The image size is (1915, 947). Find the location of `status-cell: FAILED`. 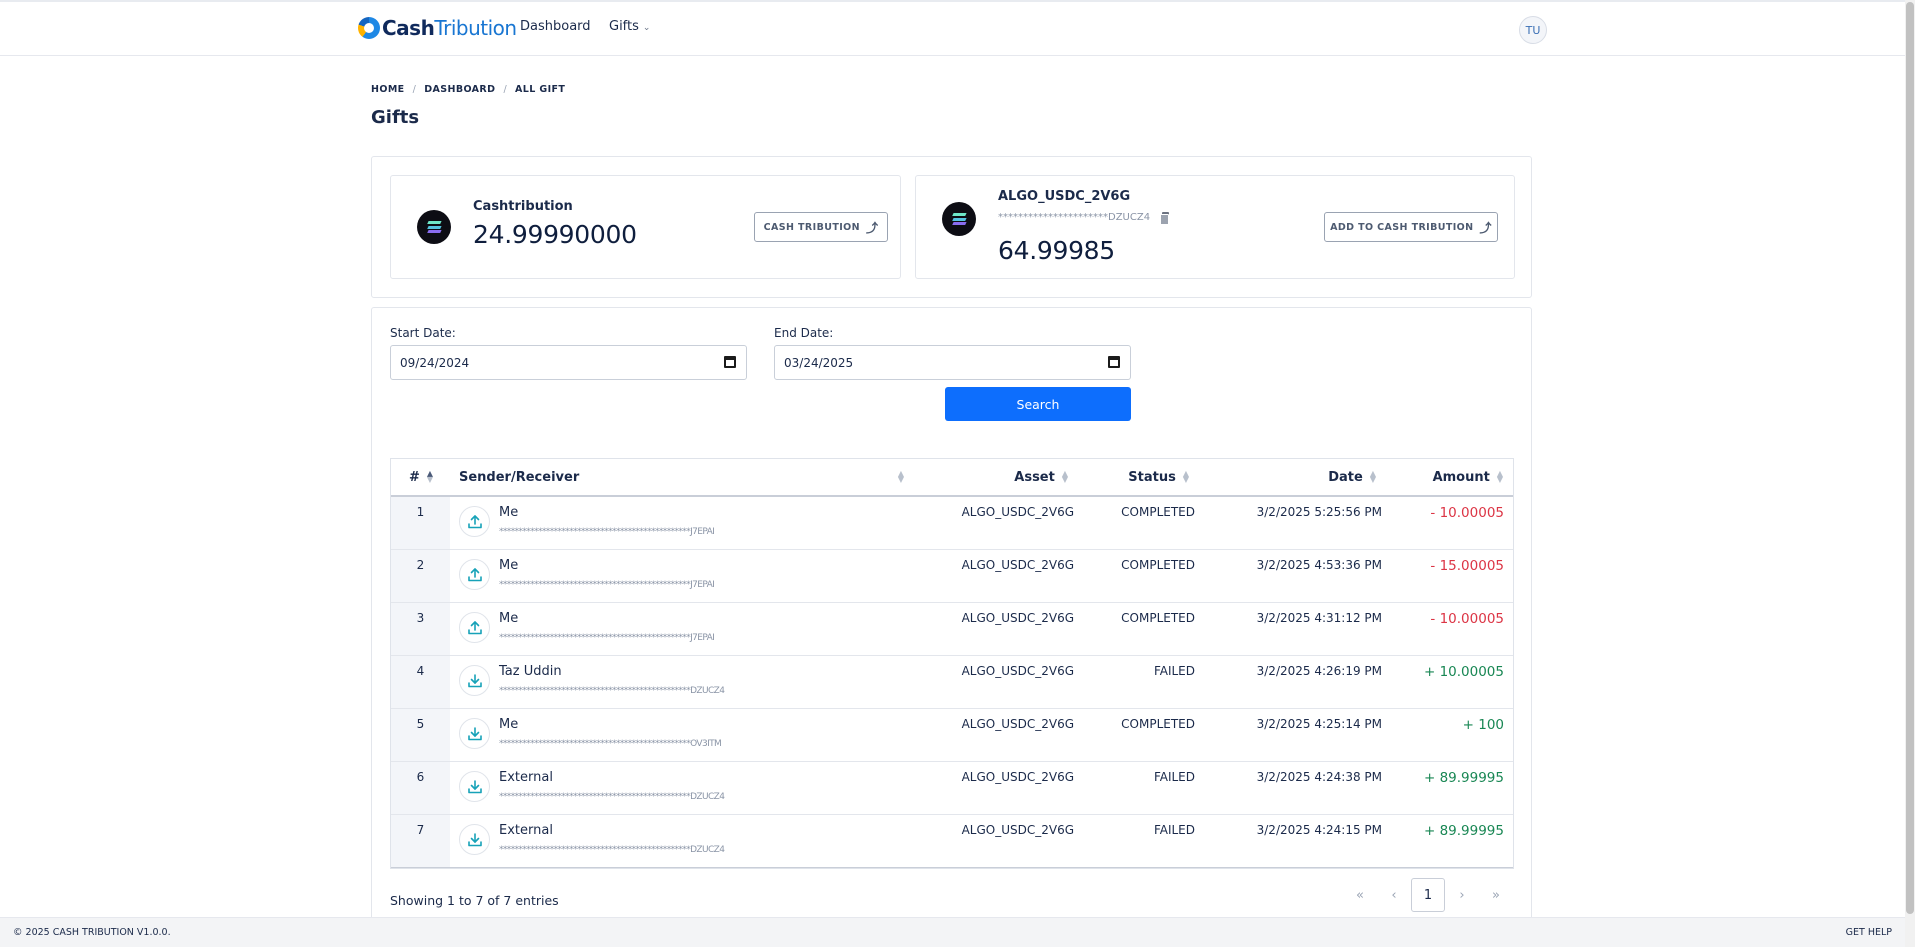

status-cell: FAILED is located at coordinates (1174, 777).